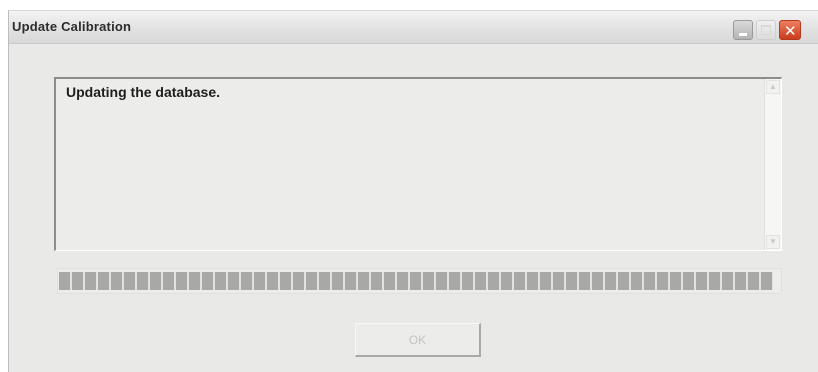  I want to click on status-message: Updating the database., so click(143, 92).